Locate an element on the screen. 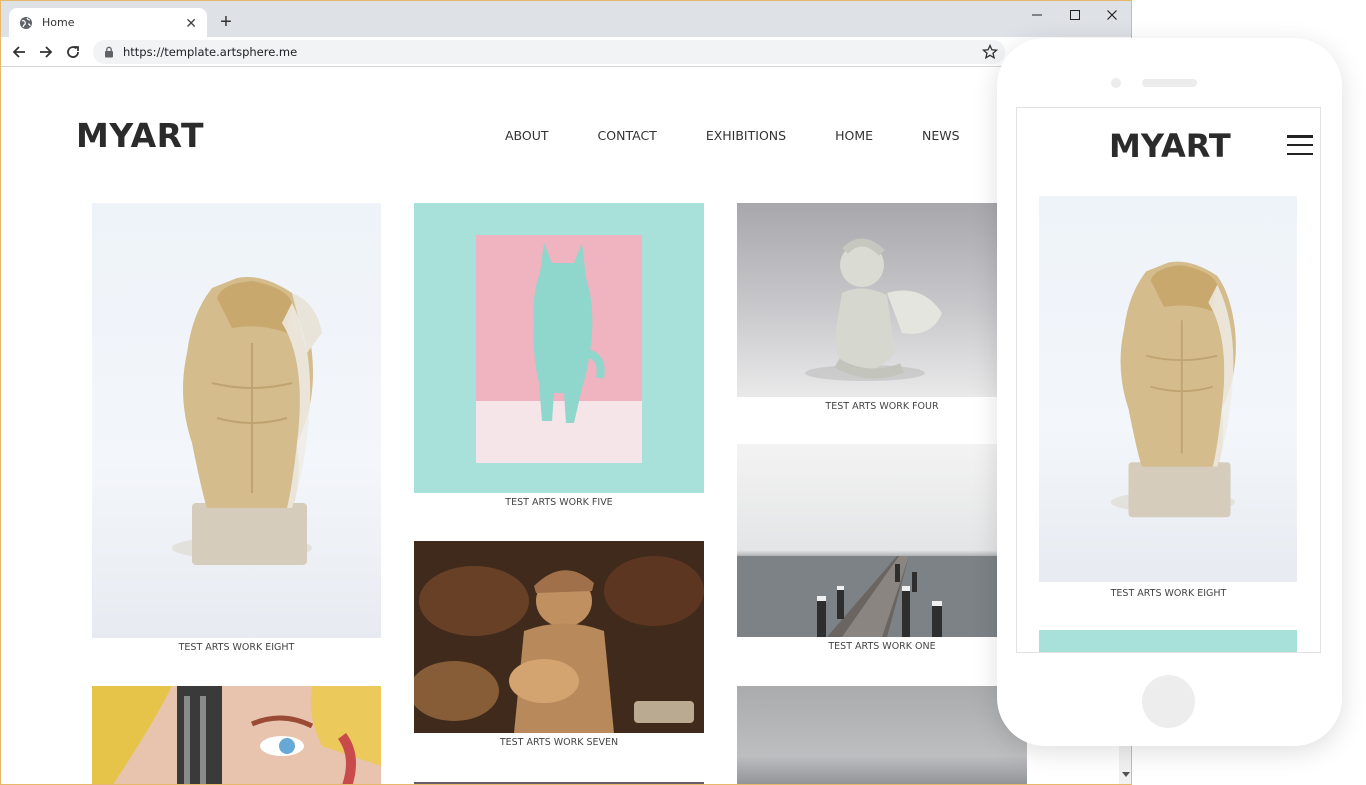  minimize-icon is located at coordinates (1037, 15).